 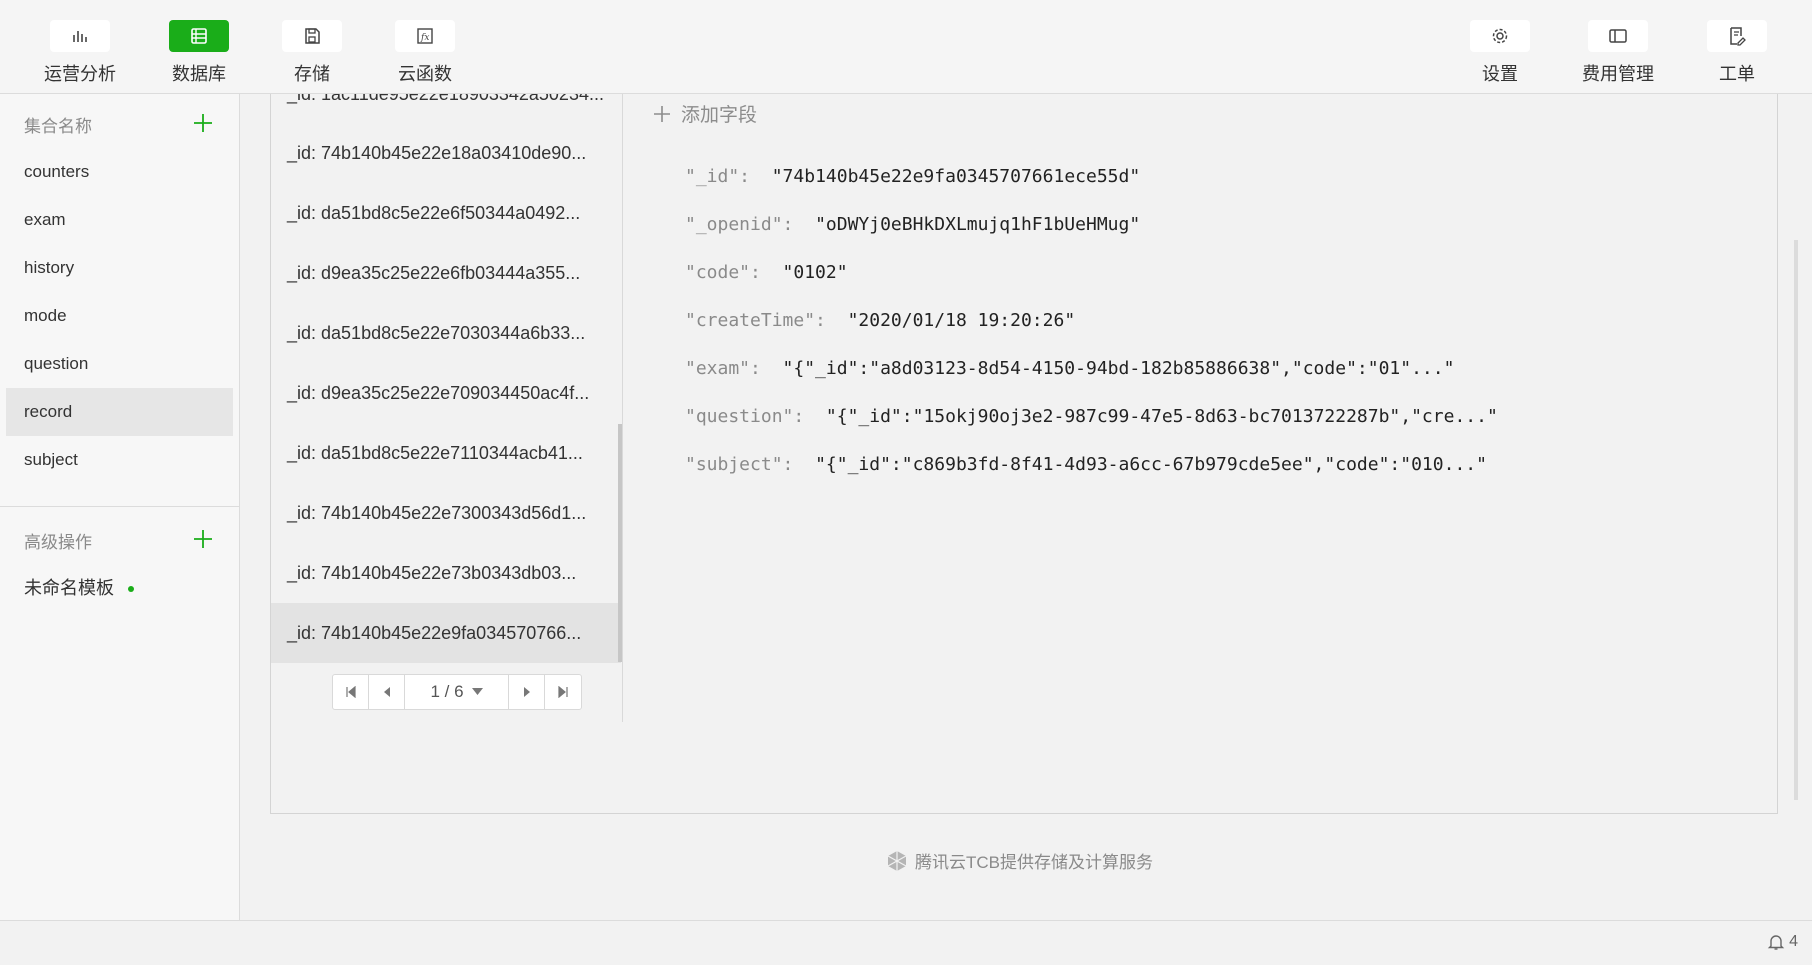 I want to click on last-page-icon, so click(x=563, y=692).